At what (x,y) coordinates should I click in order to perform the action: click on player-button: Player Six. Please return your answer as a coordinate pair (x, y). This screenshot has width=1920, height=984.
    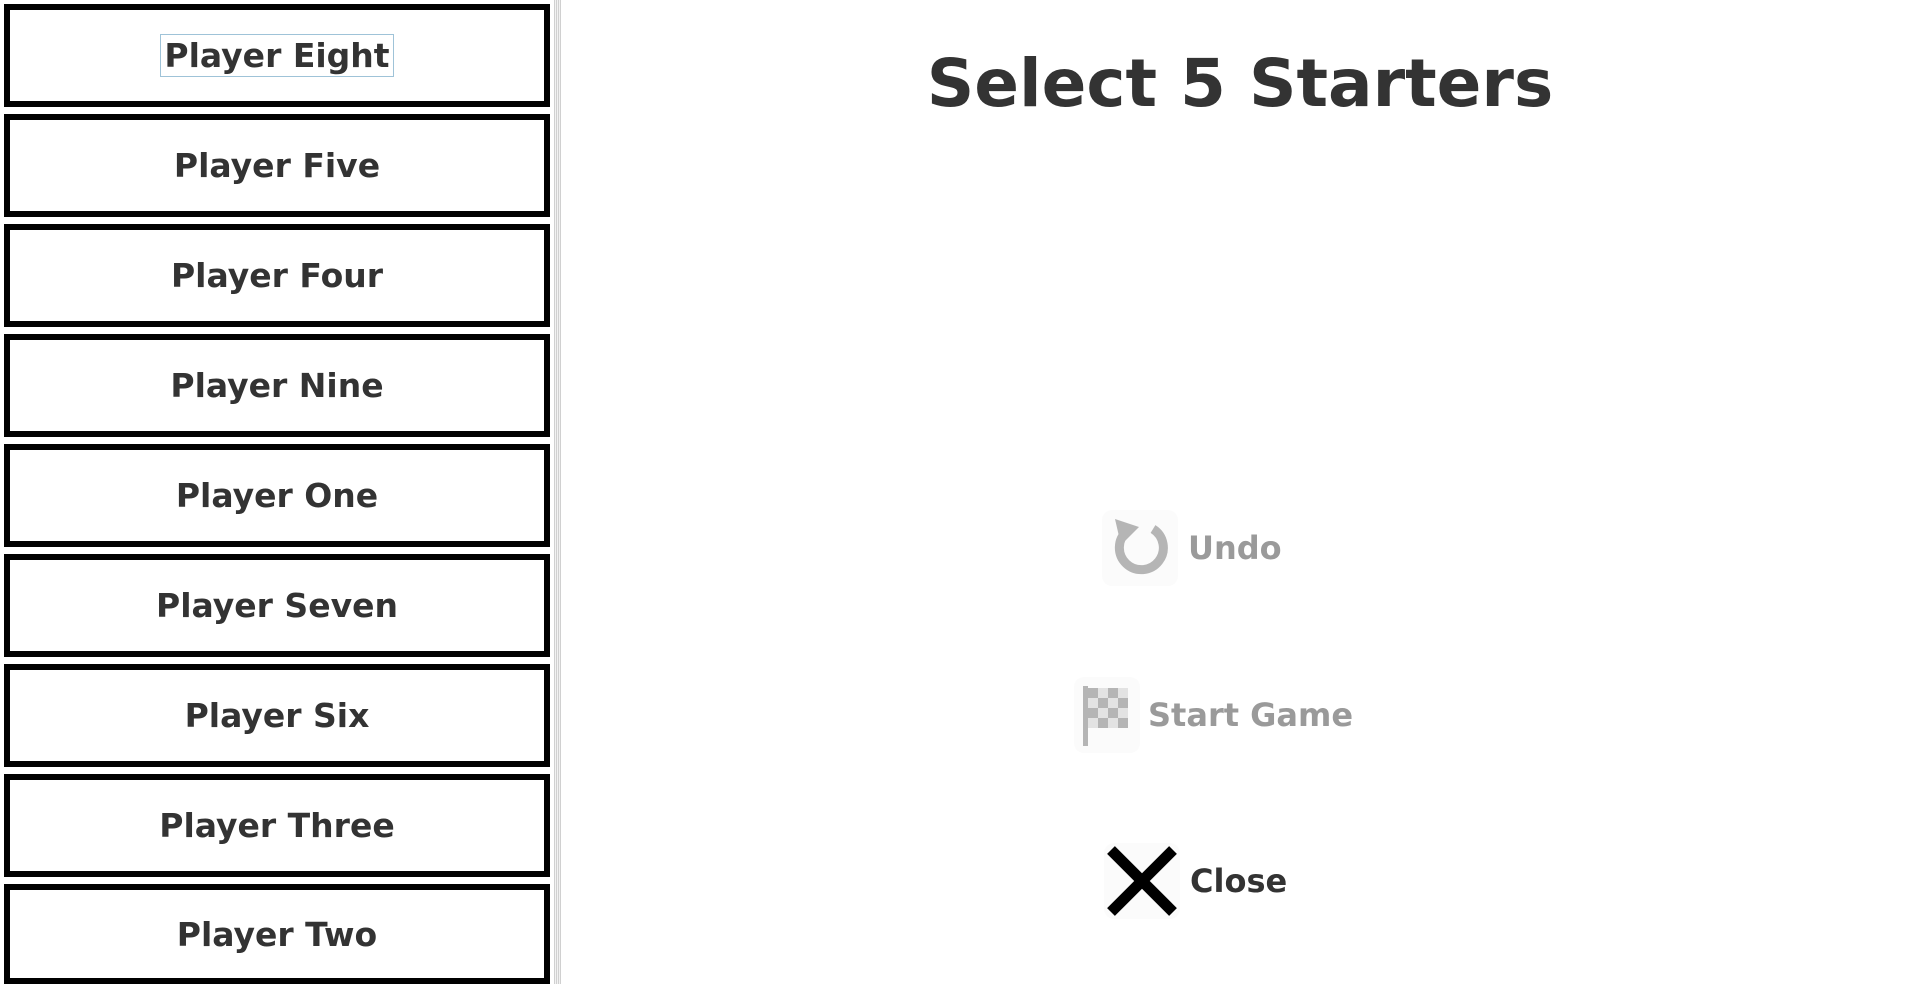
    Looking at the image, I should click on (277, 715).